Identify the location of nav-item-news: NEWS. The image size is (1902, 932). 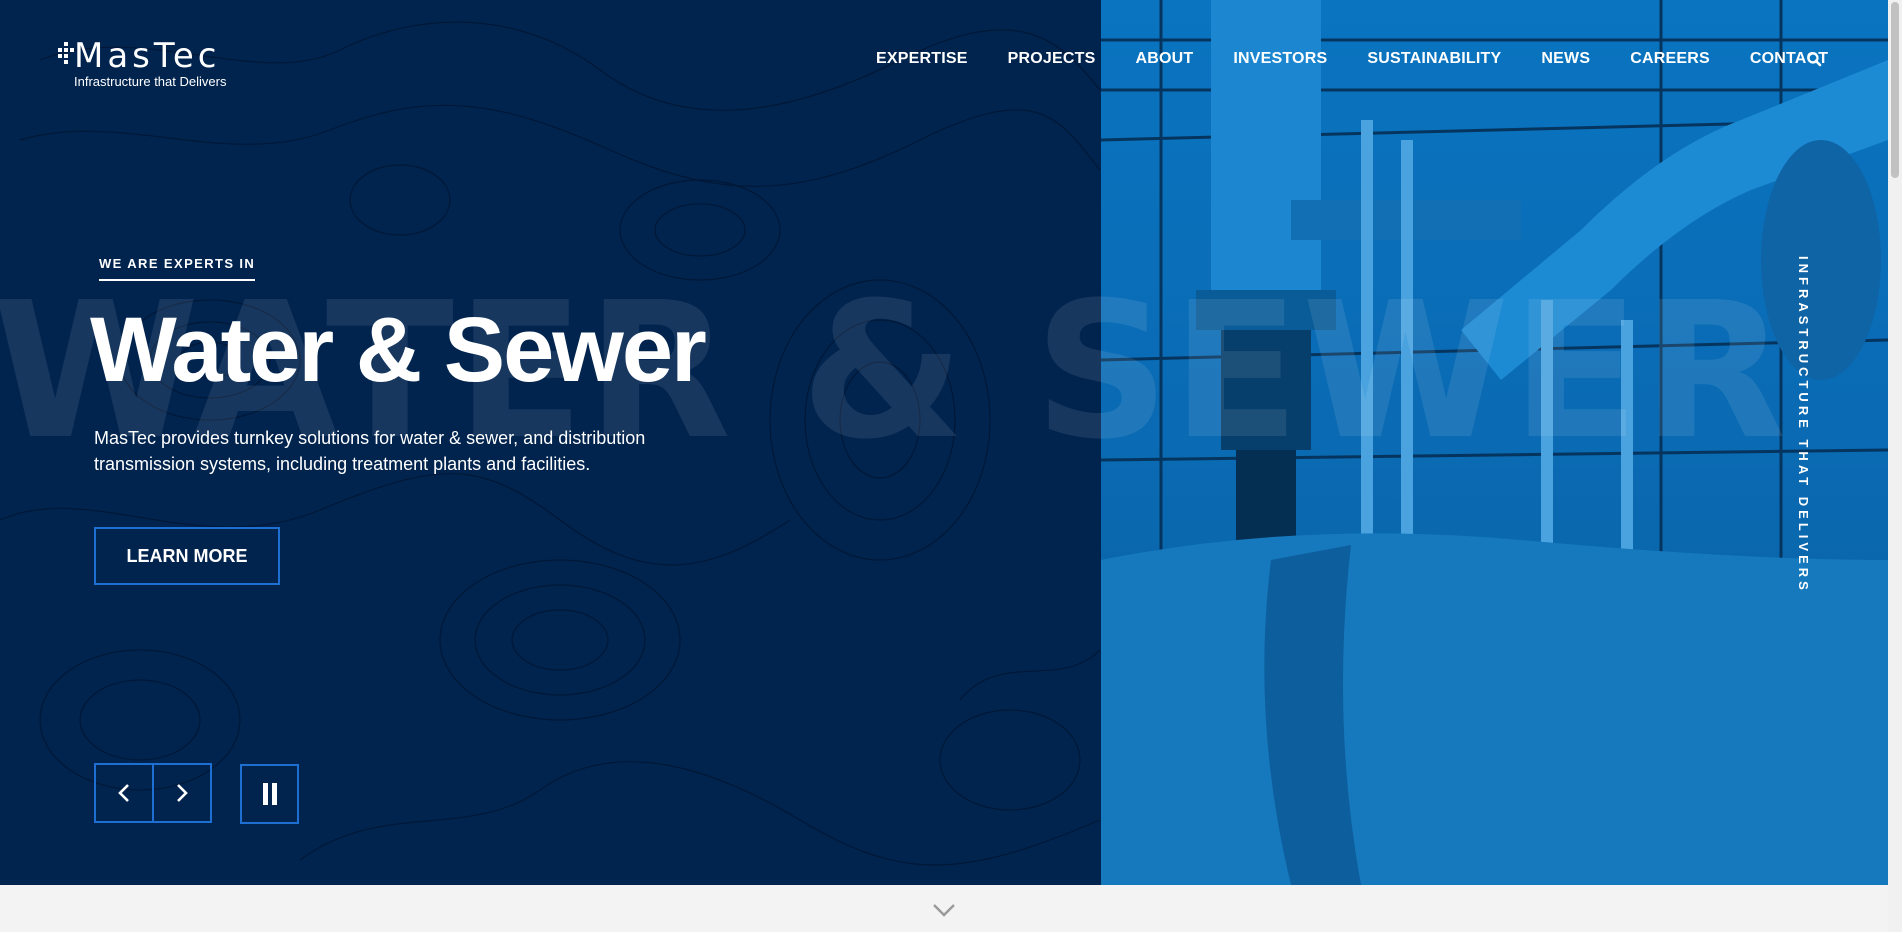
(1565, 59).